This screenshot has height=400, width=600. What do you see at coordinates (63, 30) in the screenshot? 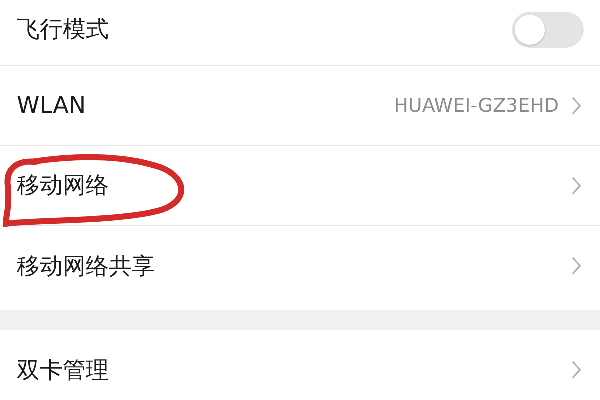
I see `setting-label: 飞行模式` at bounding box center [63, 30].